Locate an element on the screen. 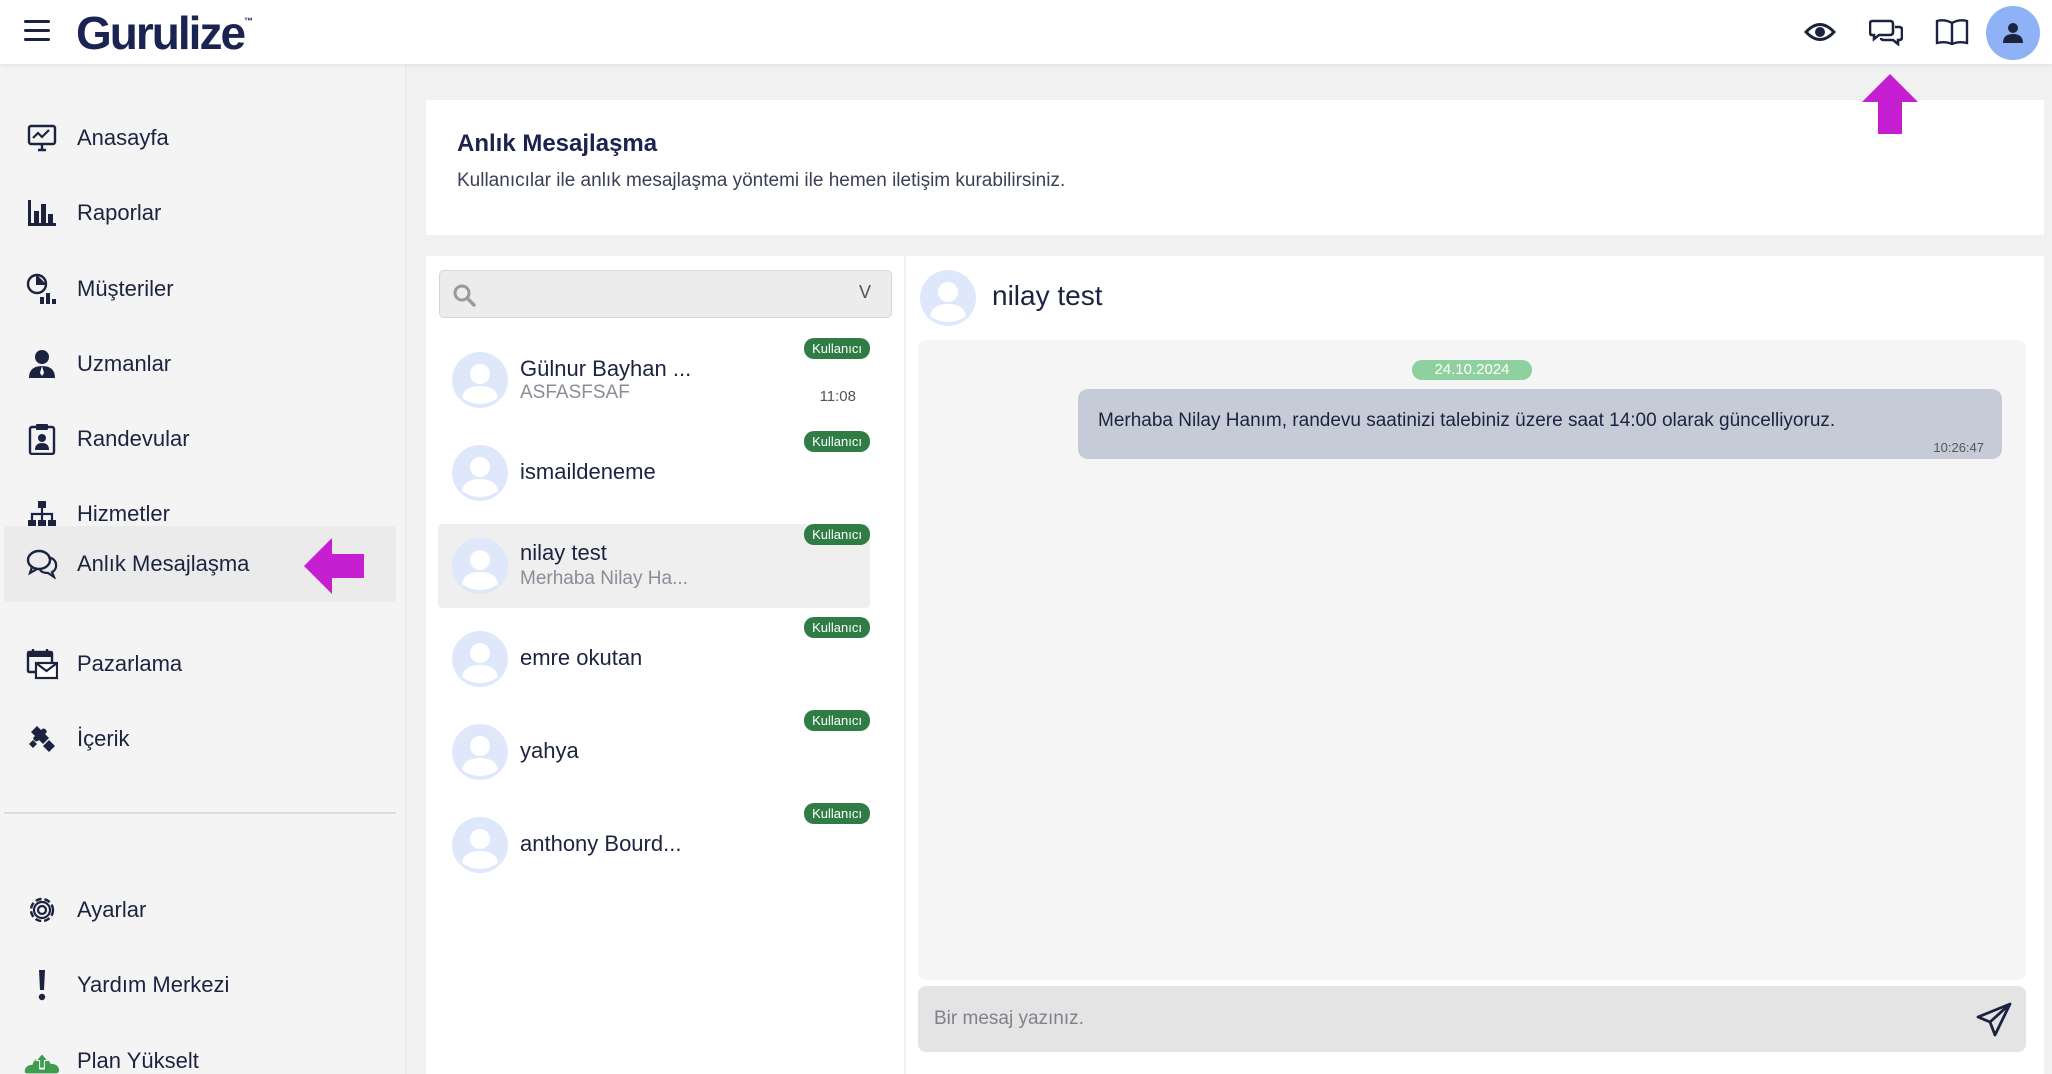 The height and width of the screenshot is (1074, 2052). hamburger-menu-icon is located at coordinates (37, 31).